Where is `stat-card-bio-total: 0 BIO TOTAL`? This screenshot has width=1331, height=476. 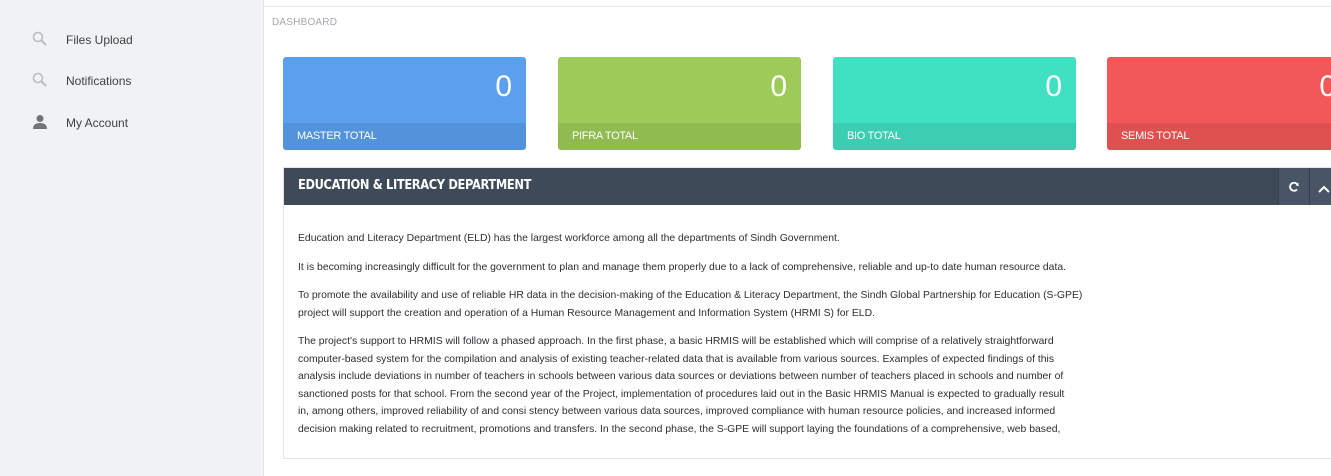
stat-card-bio-total: 0 BIO TOTAL is located at coordinates (954, 103).